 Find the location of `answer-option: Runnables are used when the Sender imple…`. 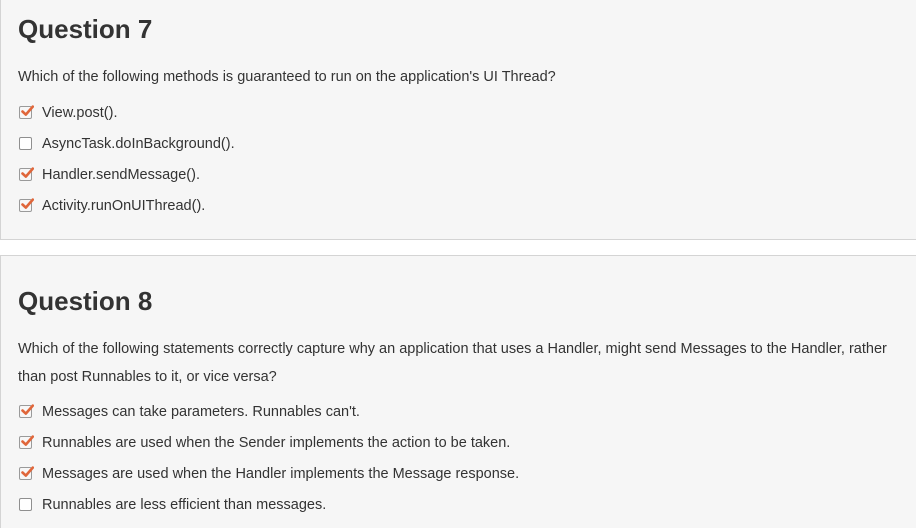

answer-option: Runnables are used when the Sender imple… is located at coordinates (269, 442).